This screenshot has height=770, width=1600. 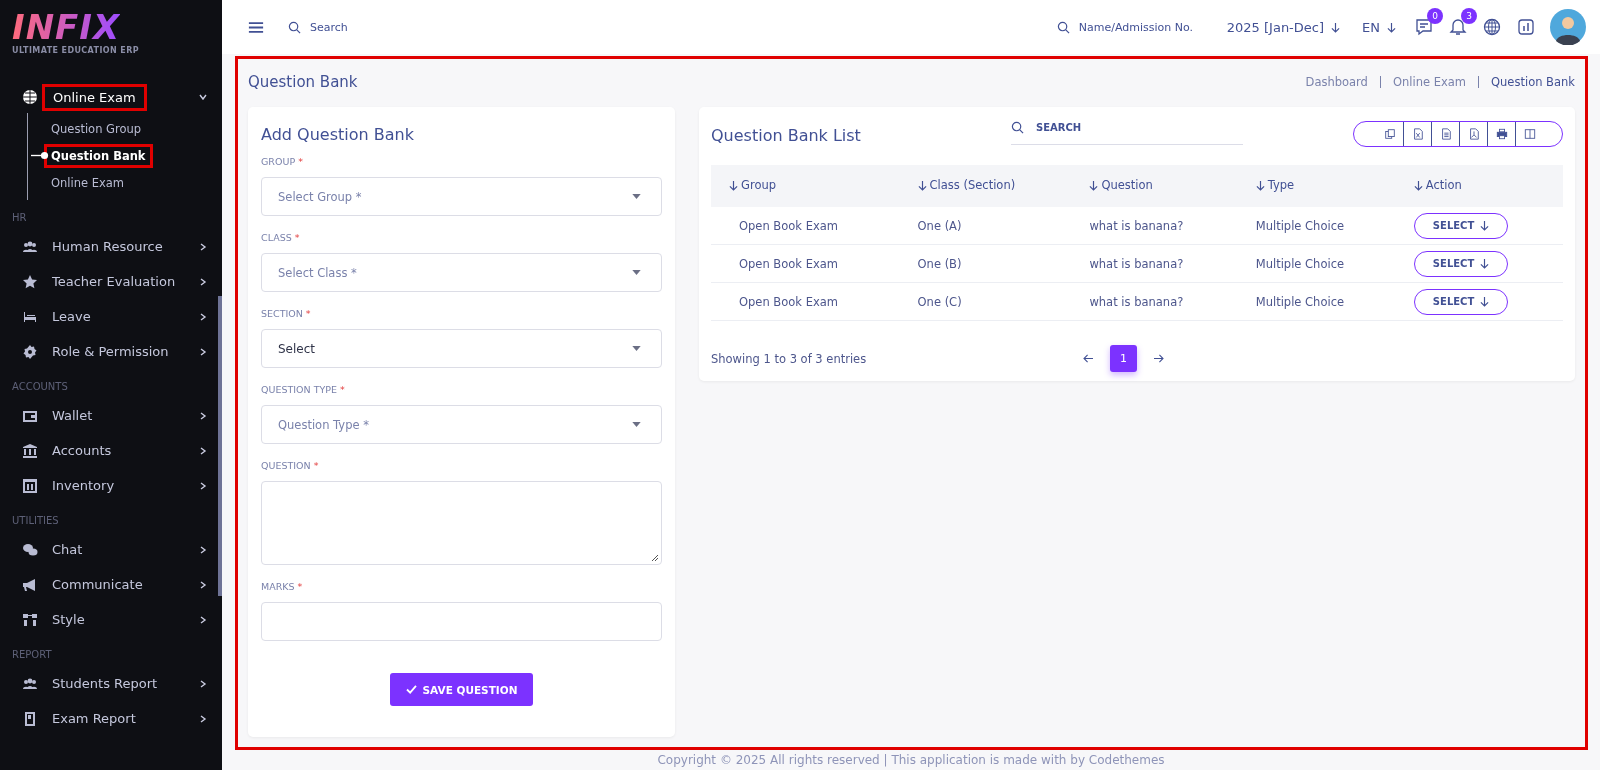 What do you see at coordinates (286, 465) in the screenshot?
I see `field-label: QUESTION` at bounding box center [286, 465].